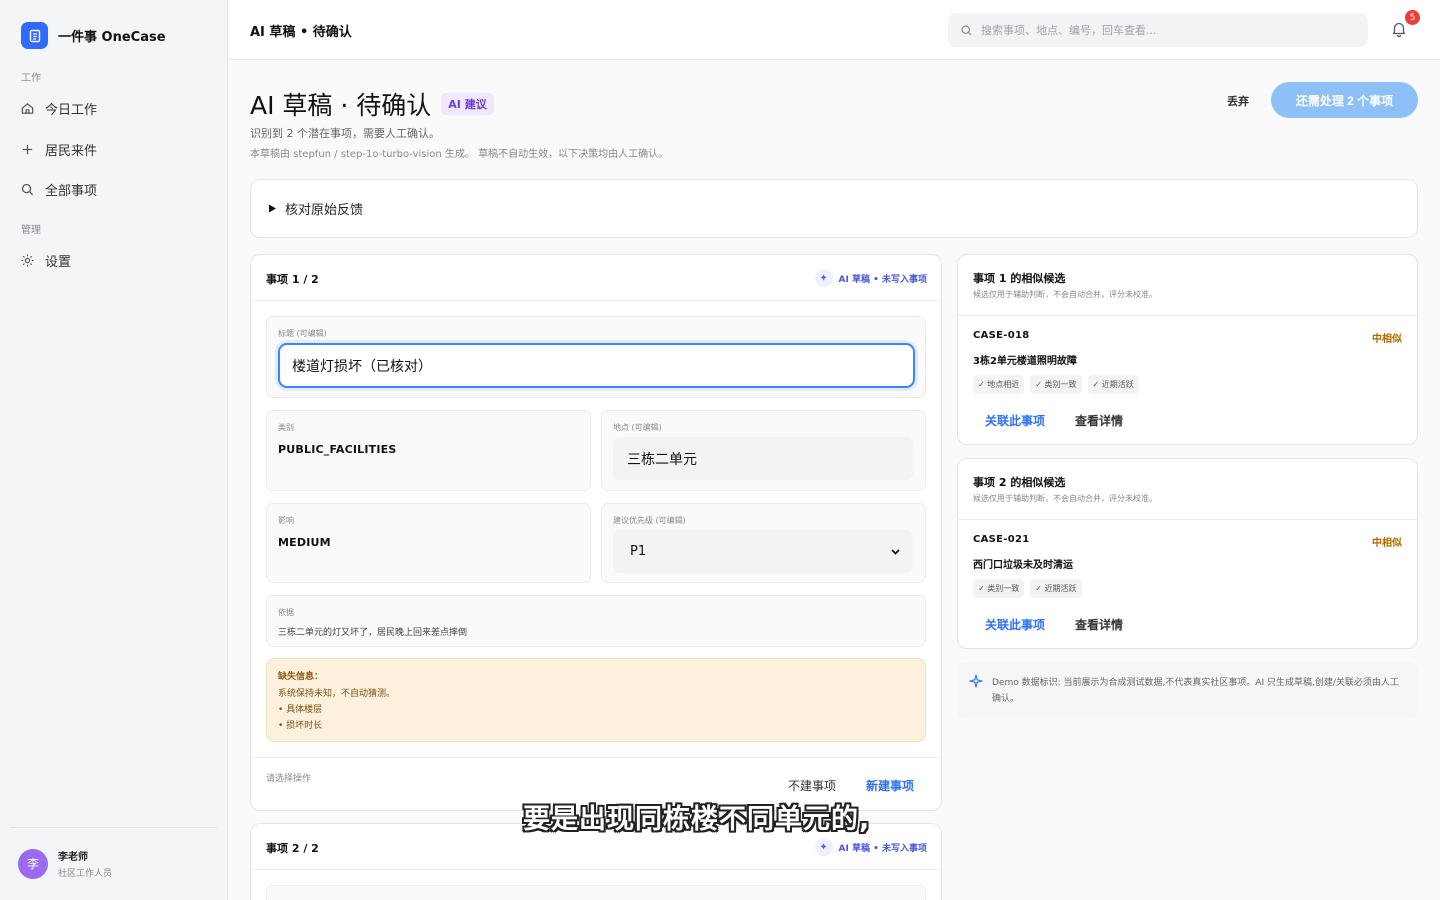 This screenshot has height=900, width=1440. Describe the element at coordinates (33, 863) in the screenshot. I see `avatar: 李` at that location.